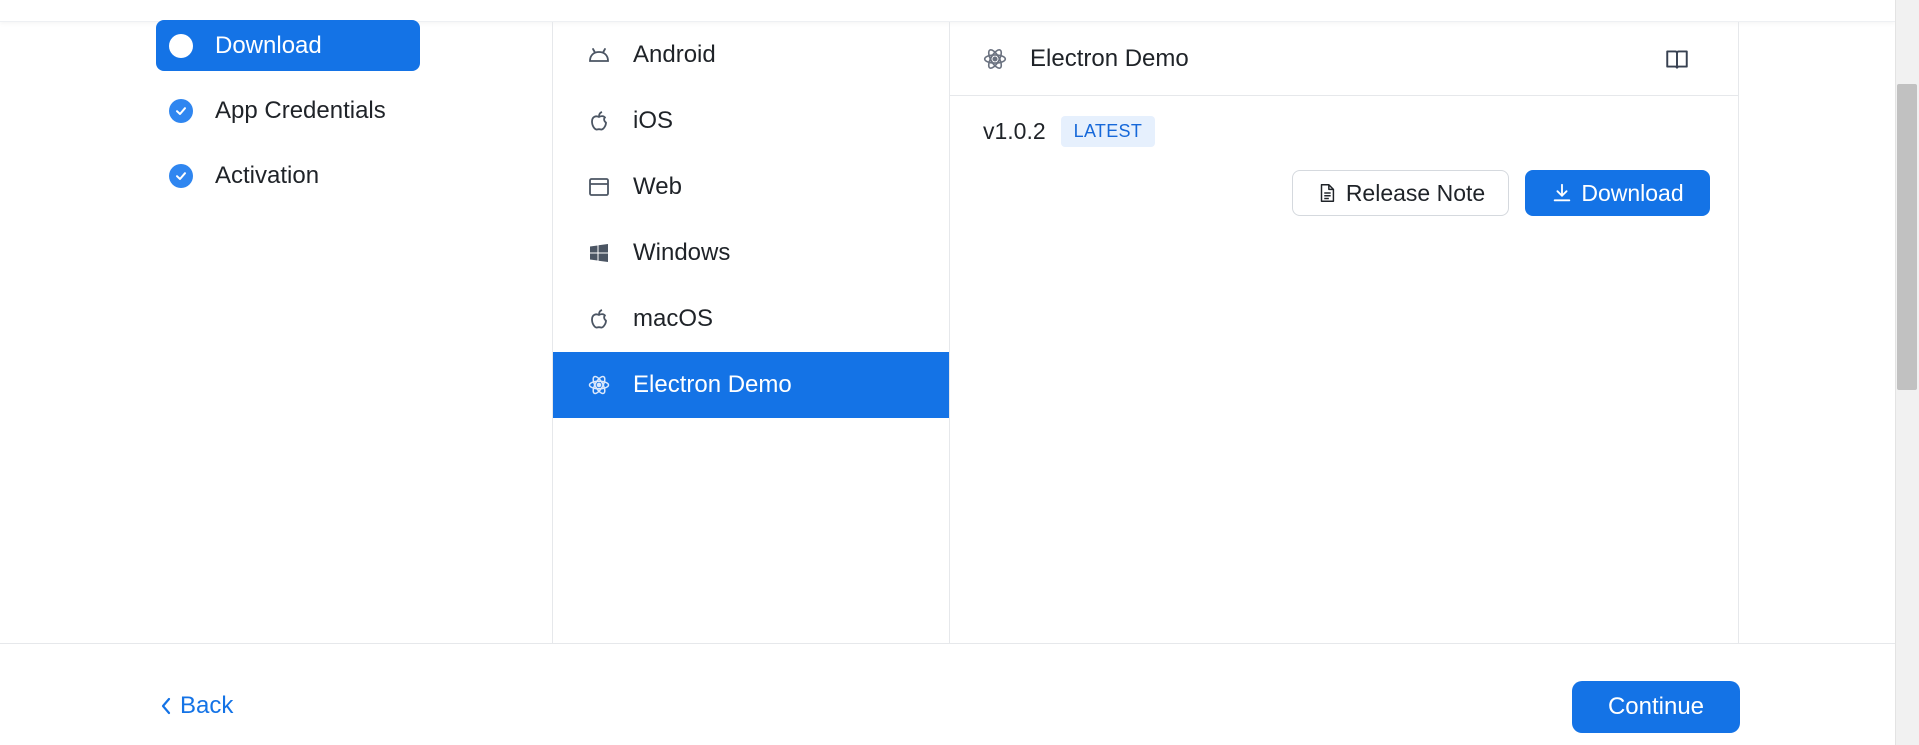 This screenshot has width=1919, height=745. I want to click on setup-steps: Download App Credentials Activation, so click(288, 117).